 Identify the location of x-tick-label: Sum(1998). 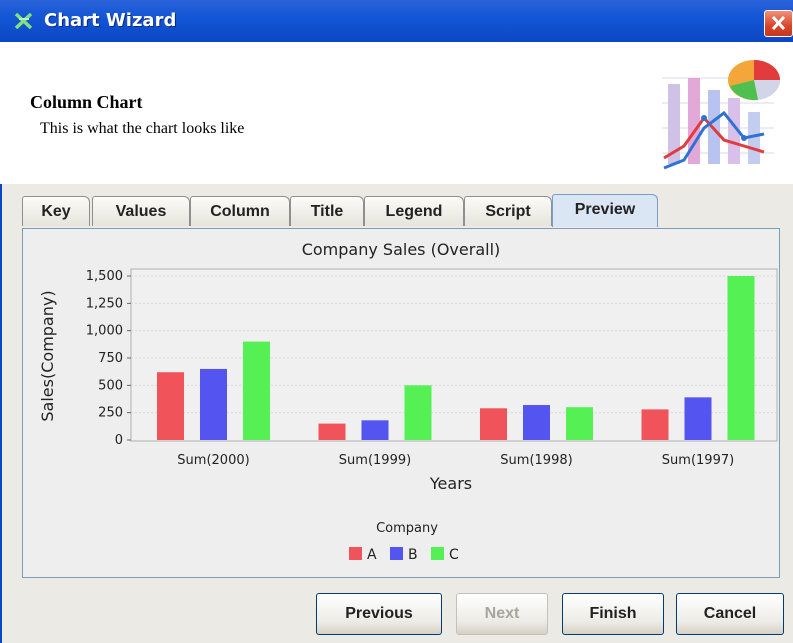
(536, 460).